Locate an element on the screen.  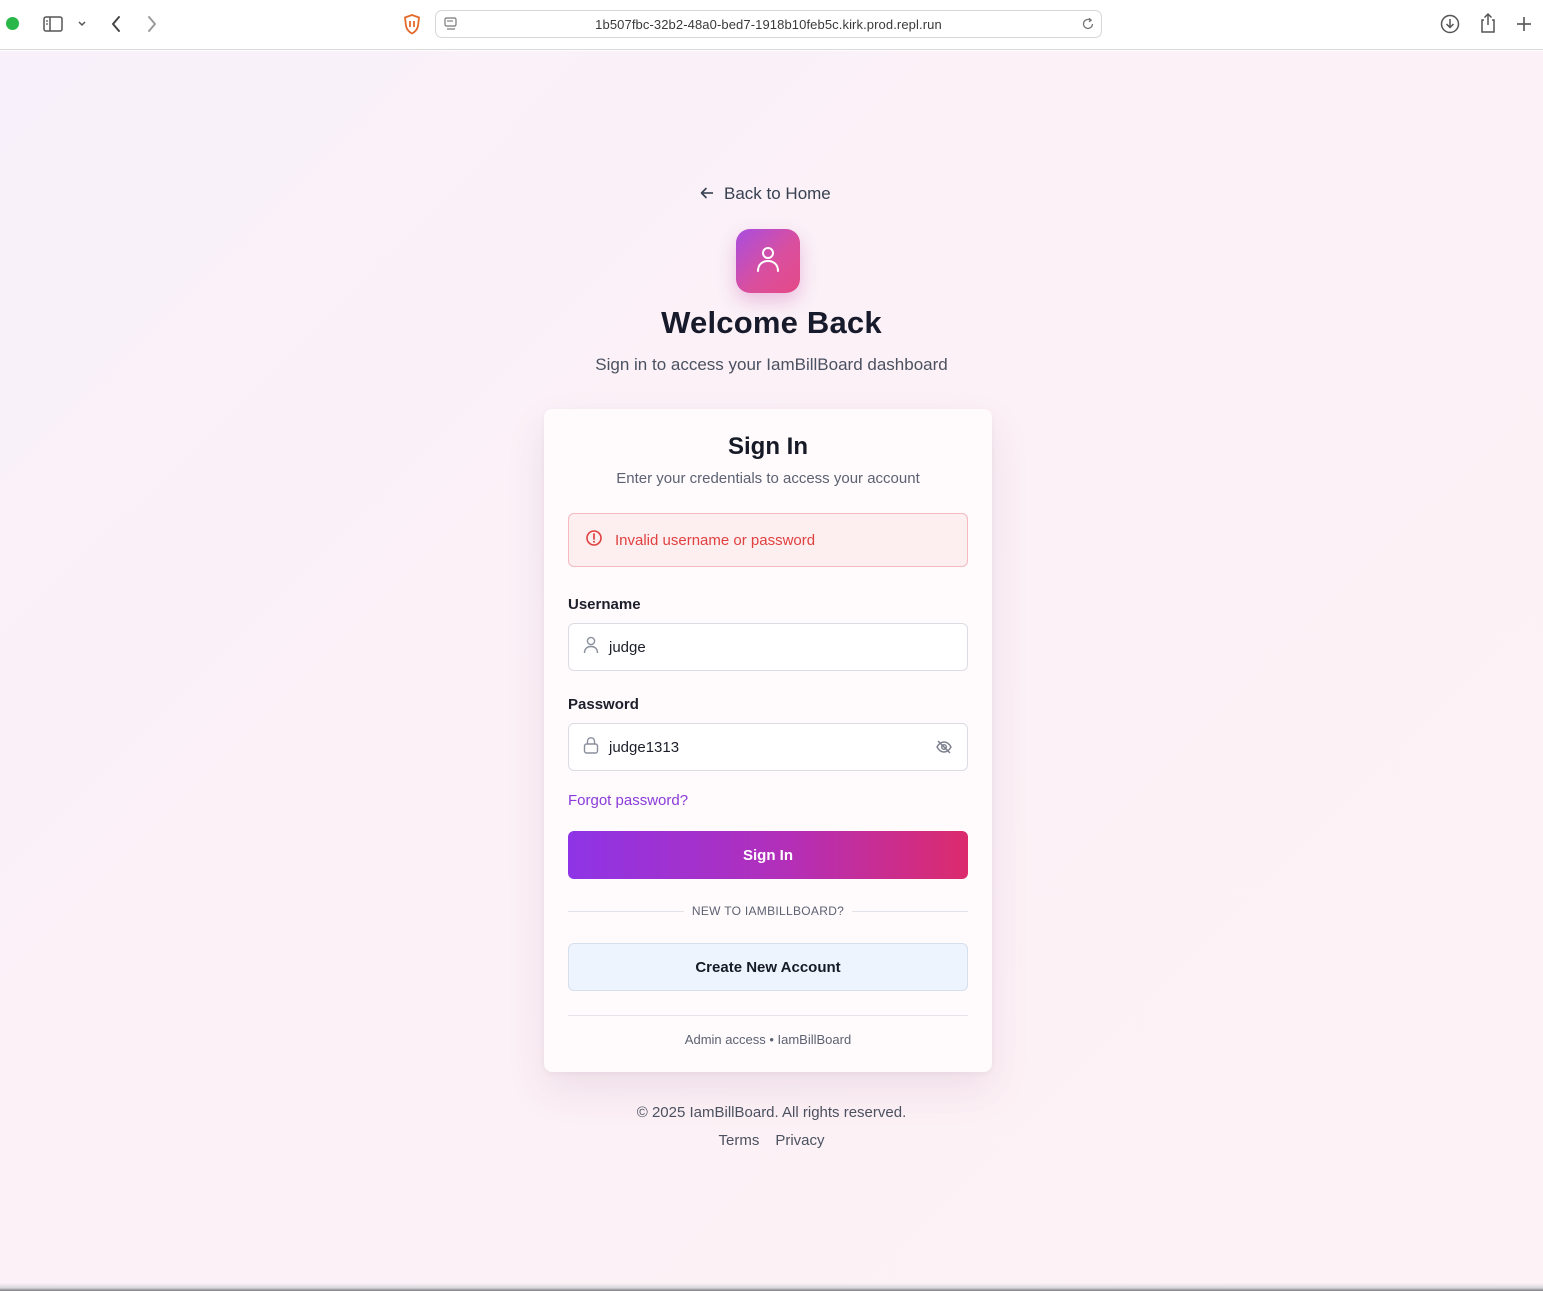
card-footer-text: Admin access • IamBillBoard is located at coordinates (768, 1039).